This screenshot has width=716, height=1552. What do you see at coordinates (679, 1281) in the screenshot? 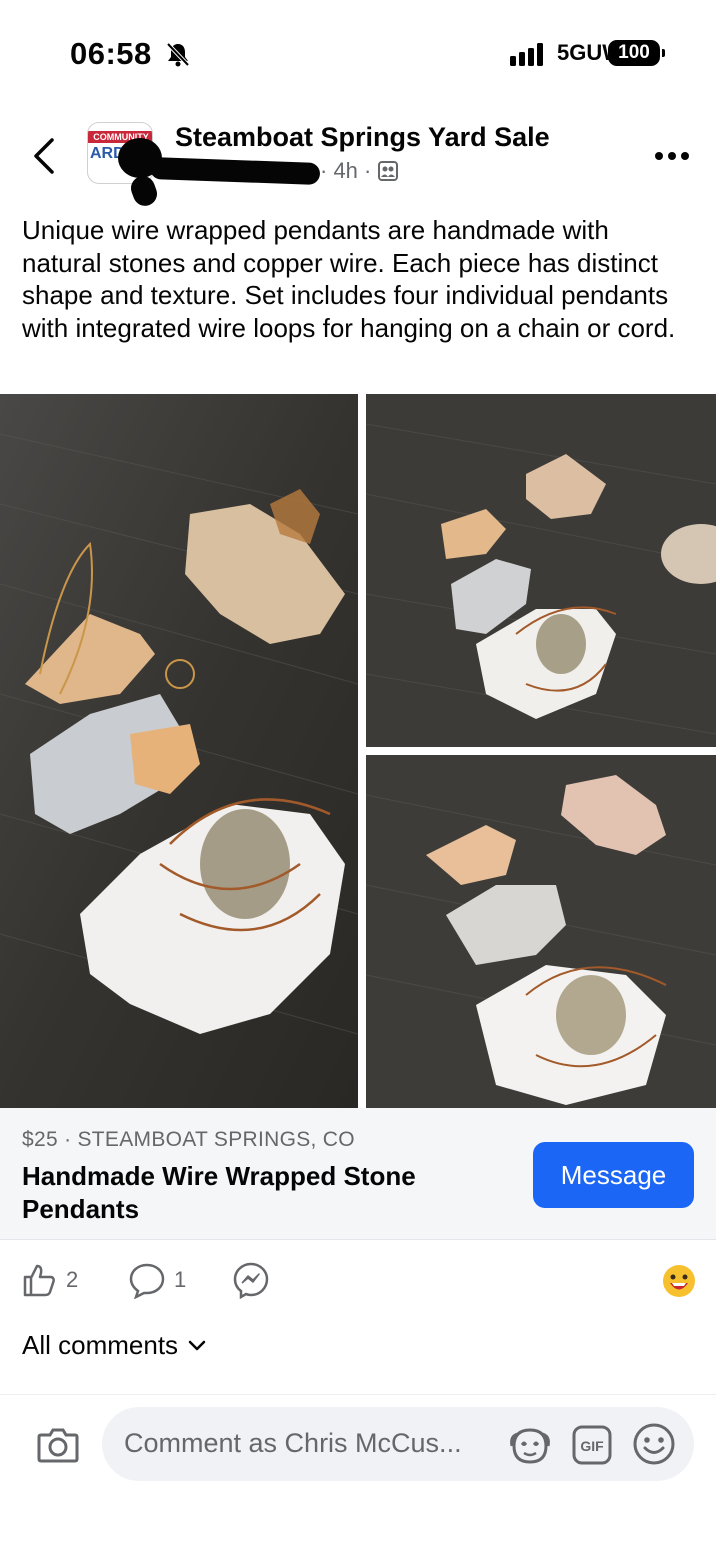
I see `reaction-emoji-icon` at bounding box center [679, 1281].